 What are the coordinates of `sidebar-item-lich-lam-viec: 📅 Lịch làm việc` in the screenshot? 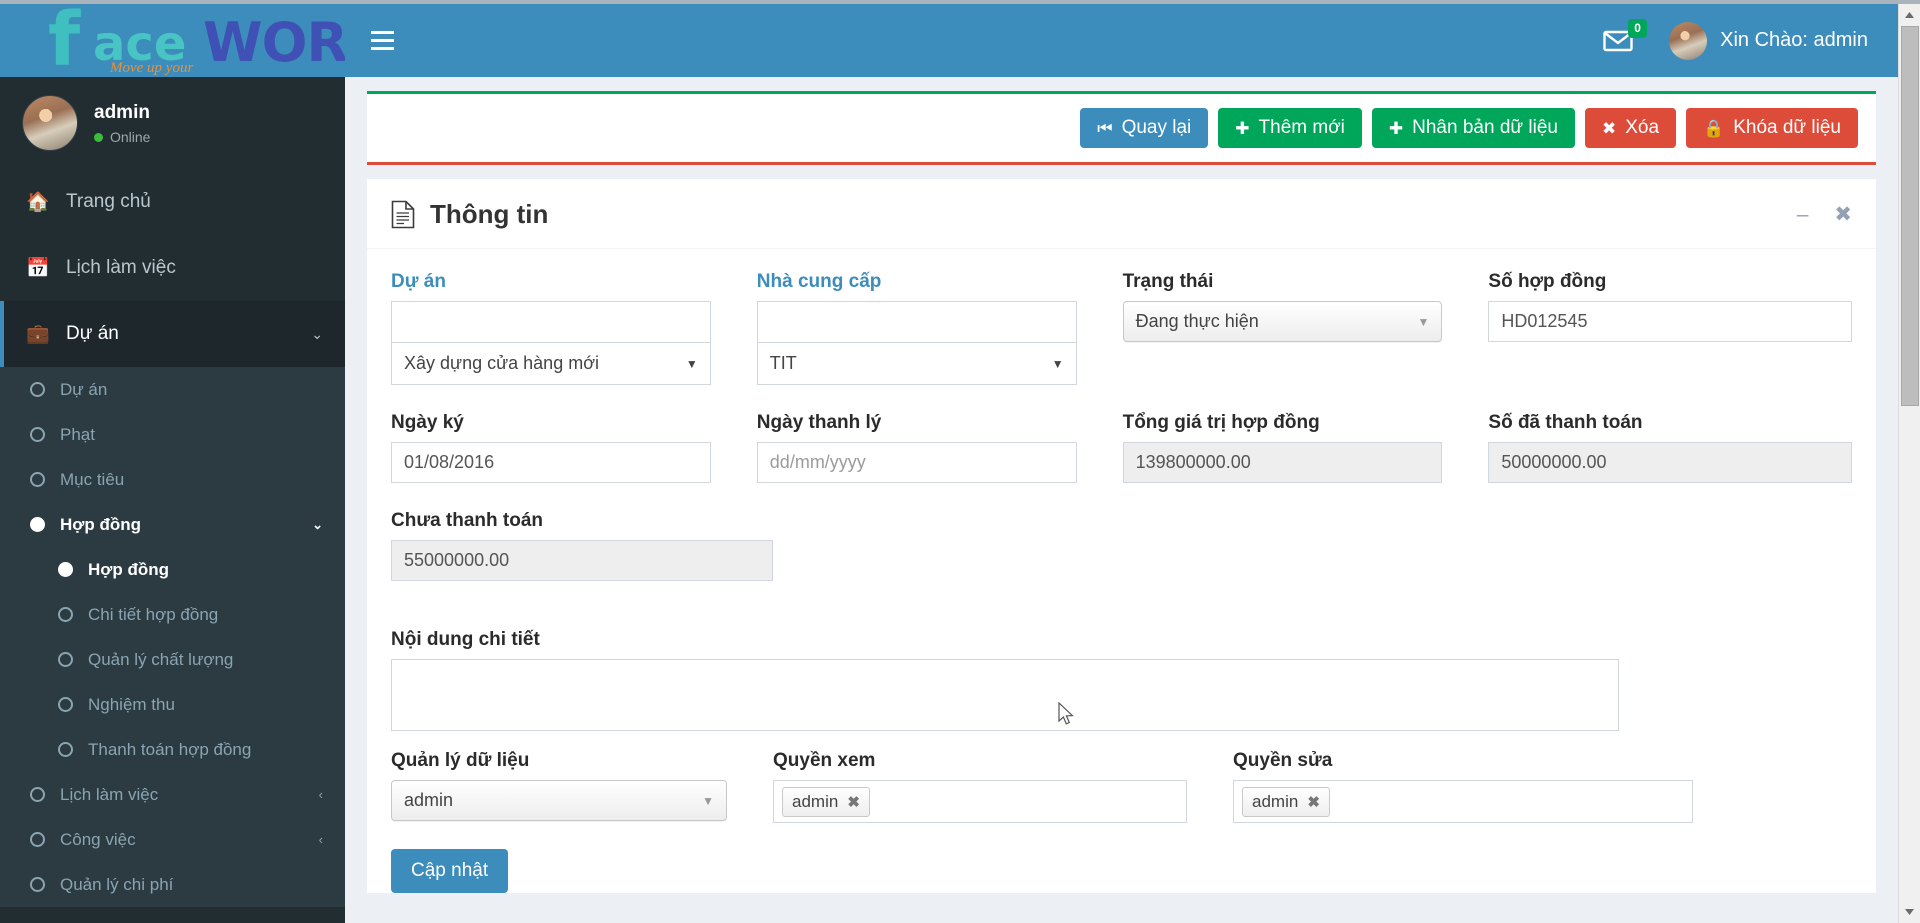 It's located at (172, 268).